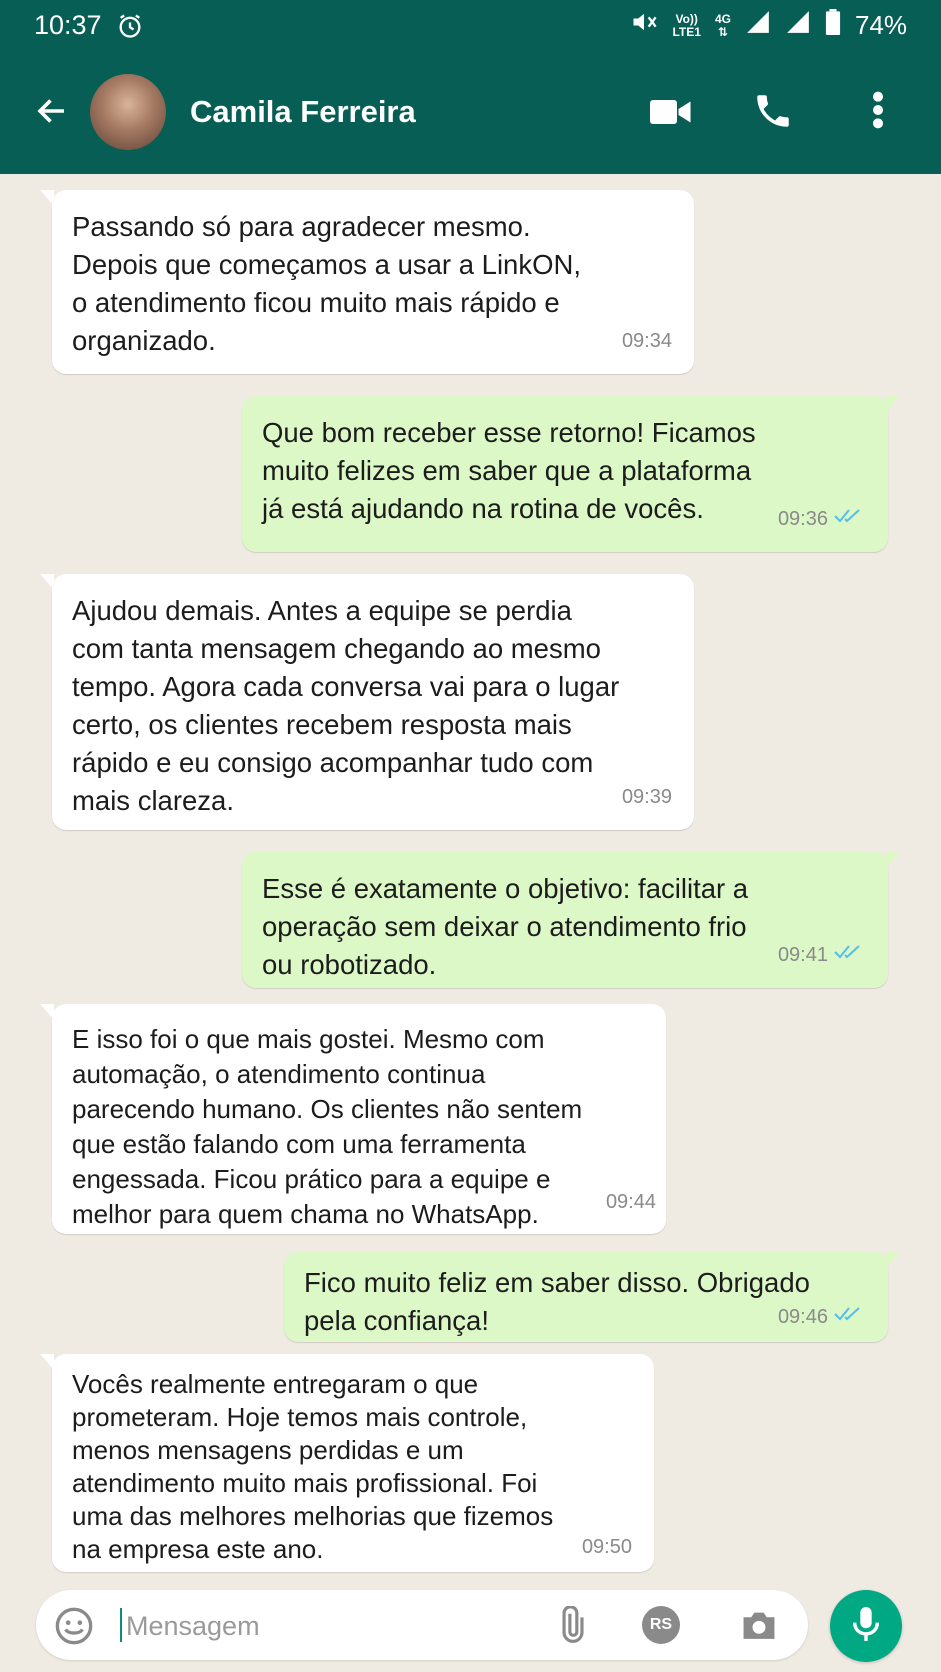 This screenshot has height=1672, width=941. Describe the element at coordinates (327, 1109) in the screenshot. I see `message-line: parecendo humano. Os clientes não sentem` at that location.